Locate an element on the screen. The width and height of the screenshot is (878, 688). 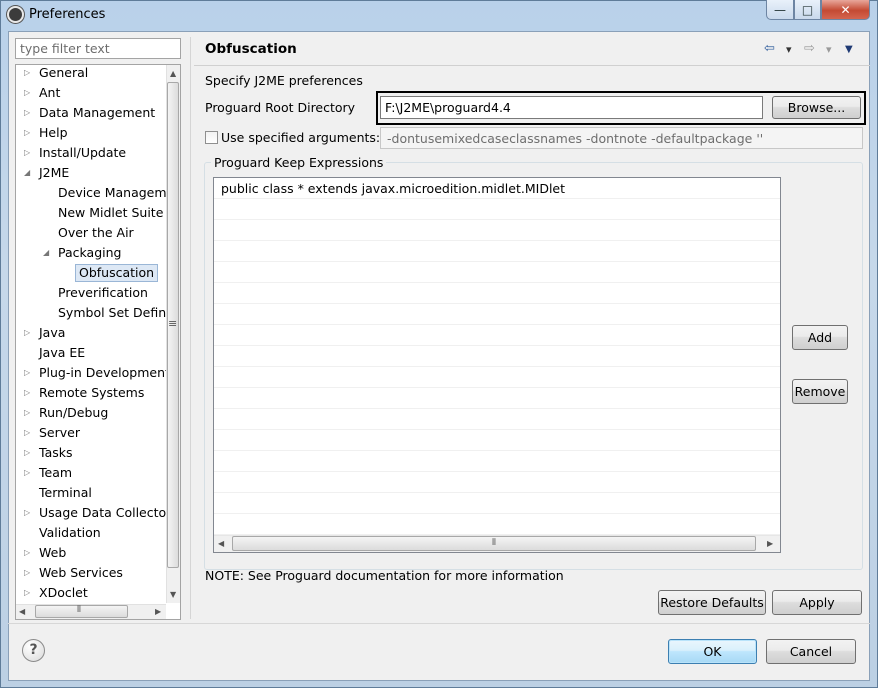
scroll-down-arrow-icon: ▼ is located at coordinates (173, 594).